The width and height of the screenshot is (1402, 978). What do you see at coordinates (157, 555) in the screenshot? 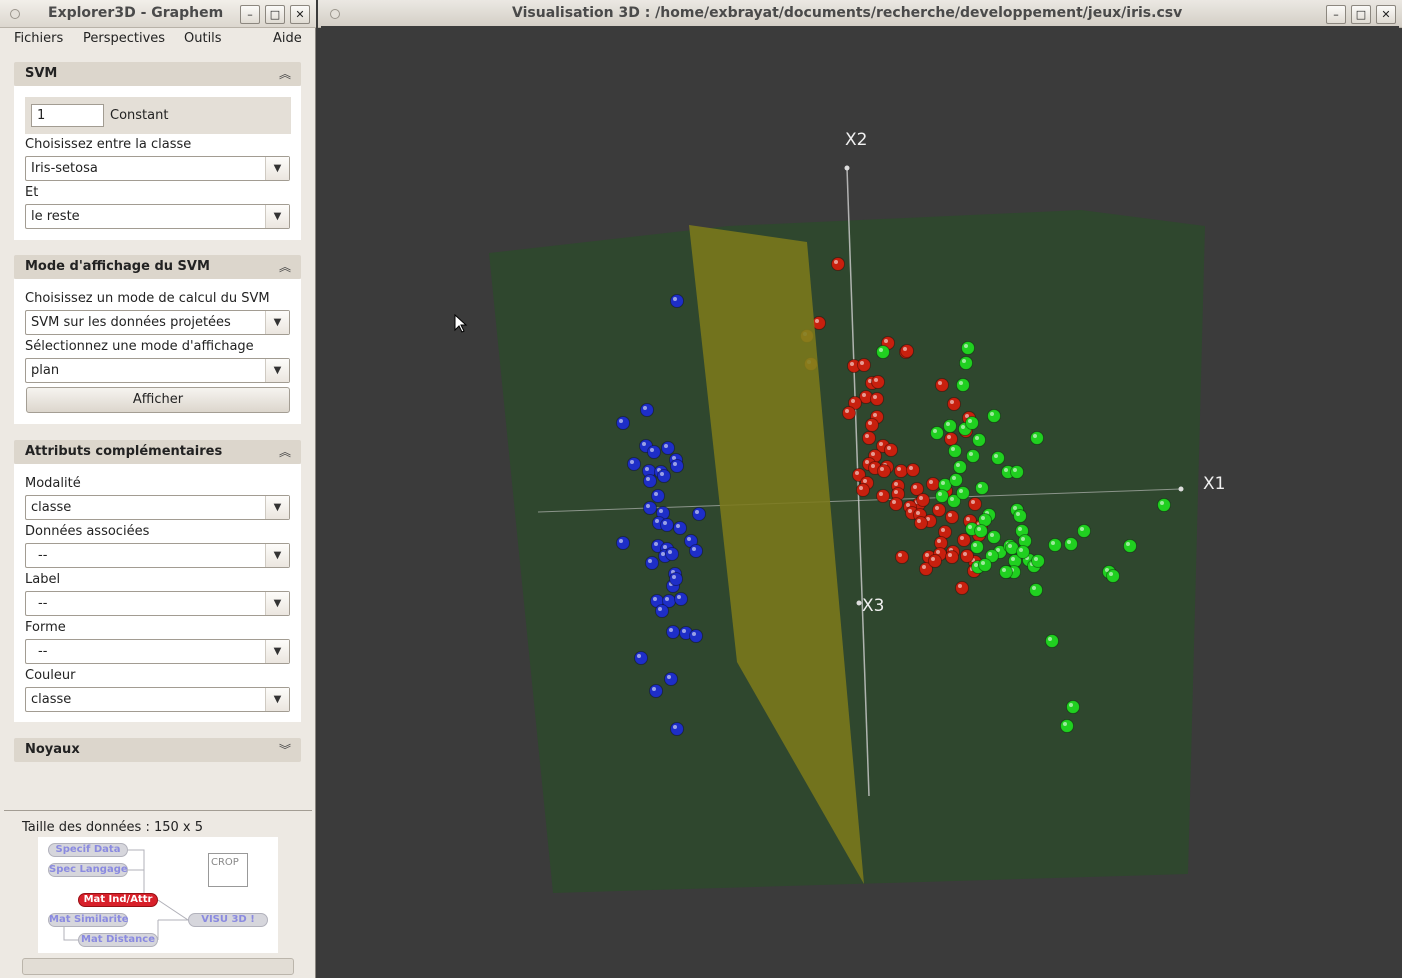
I see `donnees-associees-select: -- ▼` at bounding box center [157, 555].